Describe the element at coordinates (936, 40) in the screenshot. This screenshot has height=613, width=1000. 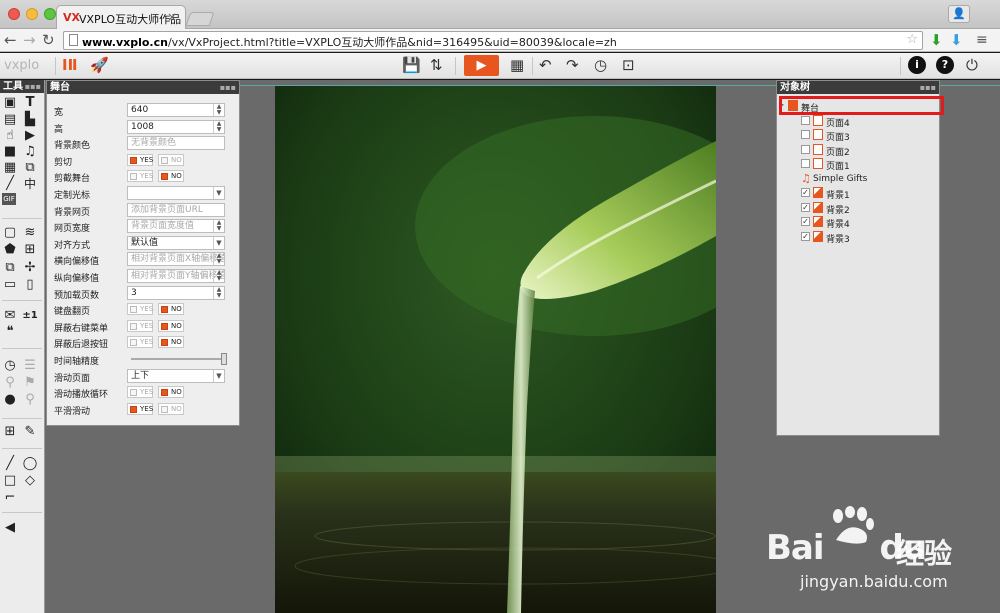
I see `download-extension-icon: ⬇` at that location.